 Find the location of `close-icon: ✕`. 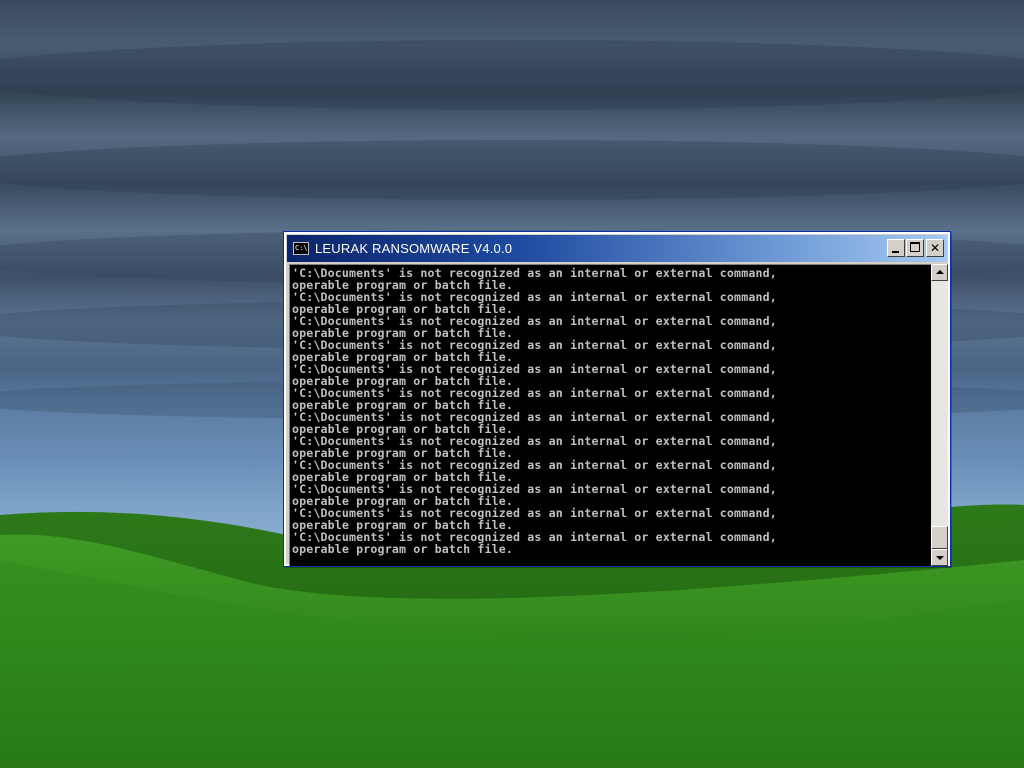

close-icon: ✕ is located at coordinates (935, 248).